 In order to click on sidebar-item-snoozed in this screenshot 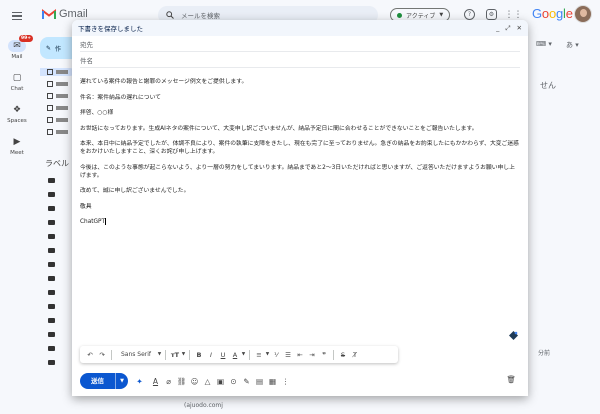, I will do `click(60, 96)`.